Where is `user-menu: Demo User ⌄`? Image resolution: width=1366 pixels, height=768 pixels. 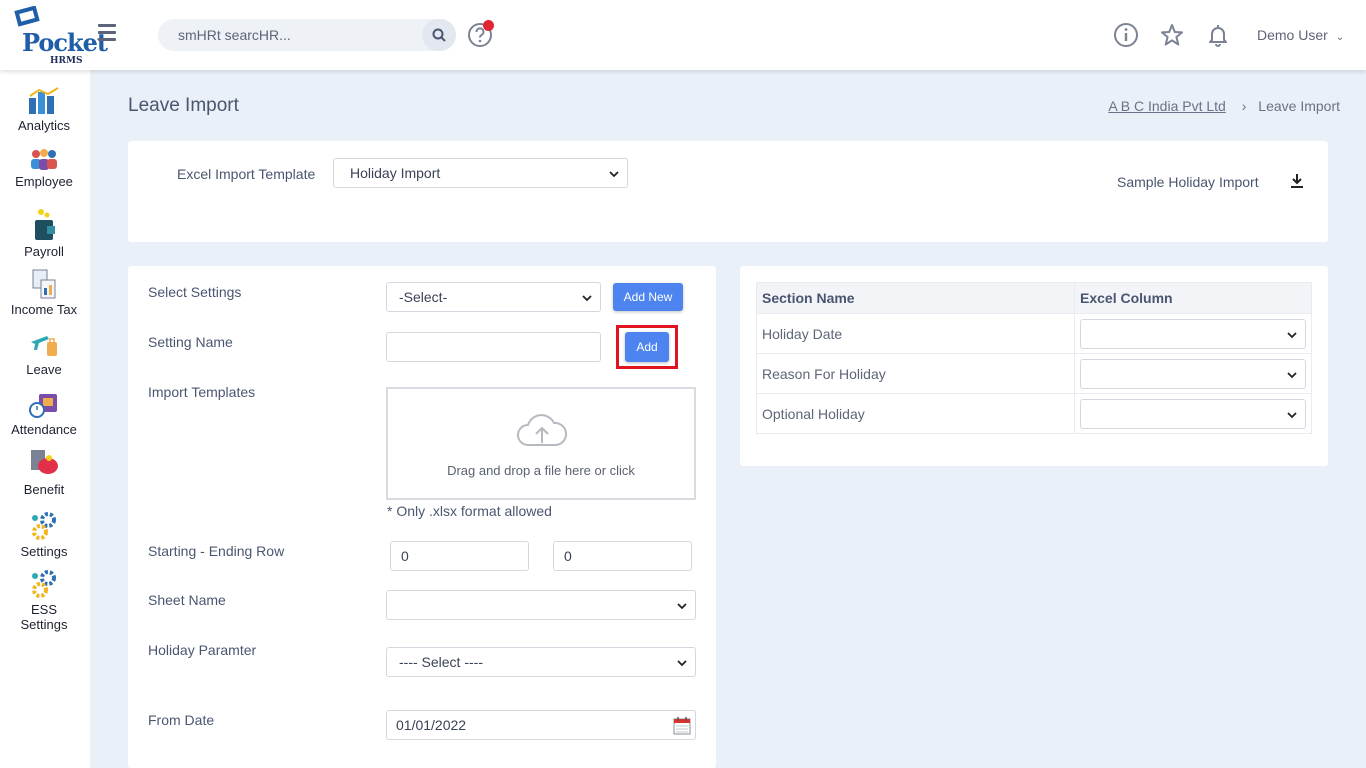 user-menu: Demo User ⌄ is located at coordinates (1300, 35).